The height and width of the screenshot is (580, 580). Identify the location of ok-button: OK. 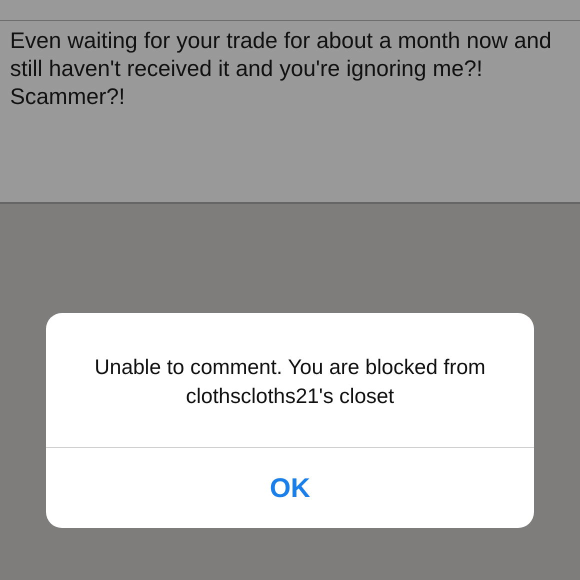
(290, 488).